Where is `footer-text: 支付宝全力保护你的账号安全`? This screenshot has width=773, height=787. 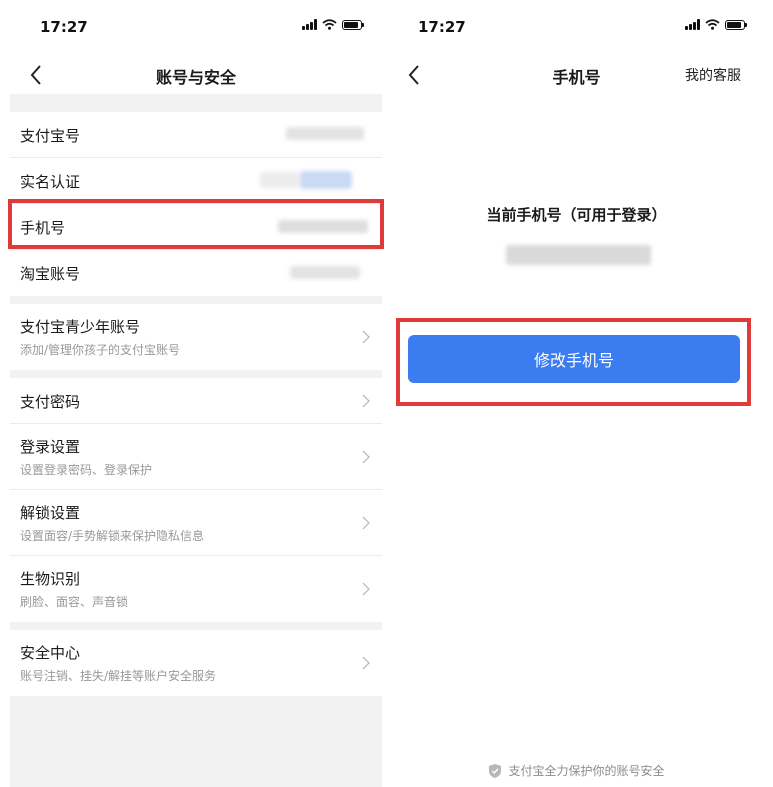 footer-text: 支付宝全力保护你的账号安全 is located at coordinates (586, 771).